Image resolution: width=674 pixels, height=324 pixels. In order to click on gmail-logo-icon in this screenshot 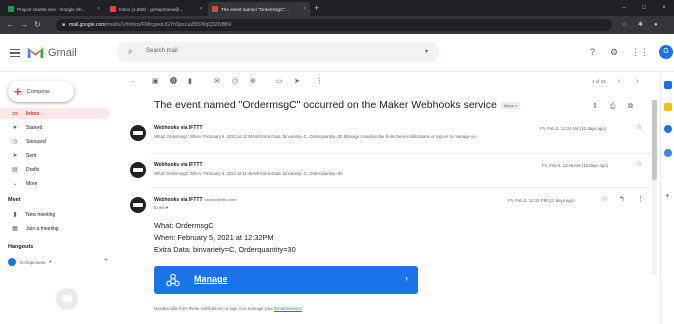, I will do `click(35, 52)`.